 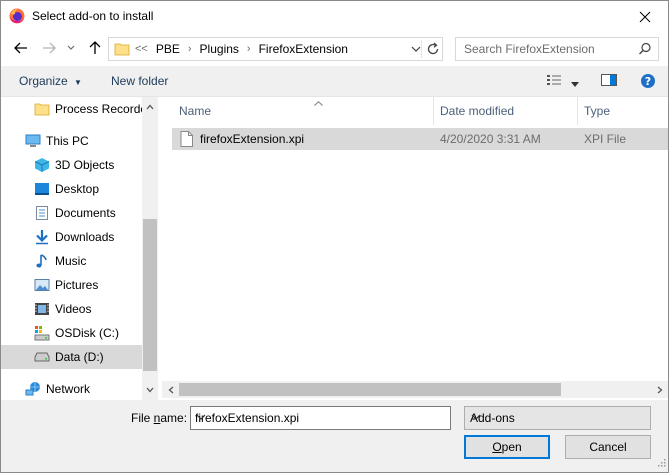 I want to click on nav-item-label: Desktop, so click(x=77, y=189).